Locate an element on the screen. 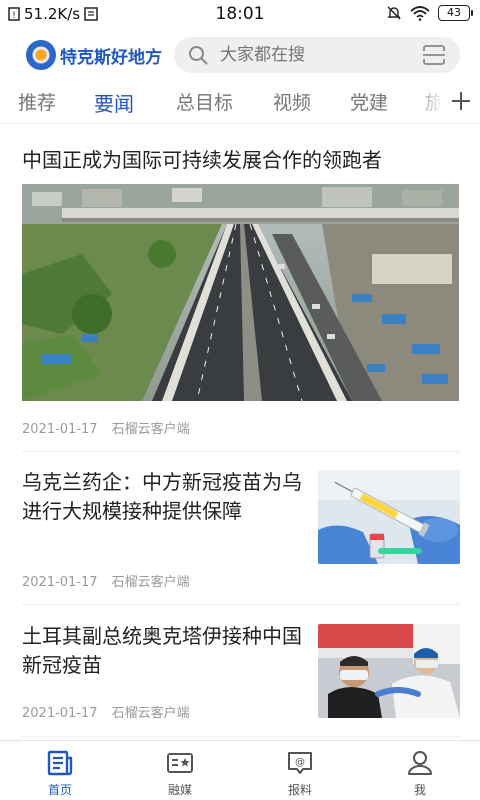  logo-emblem-icon is located at coordinates (41, 55).